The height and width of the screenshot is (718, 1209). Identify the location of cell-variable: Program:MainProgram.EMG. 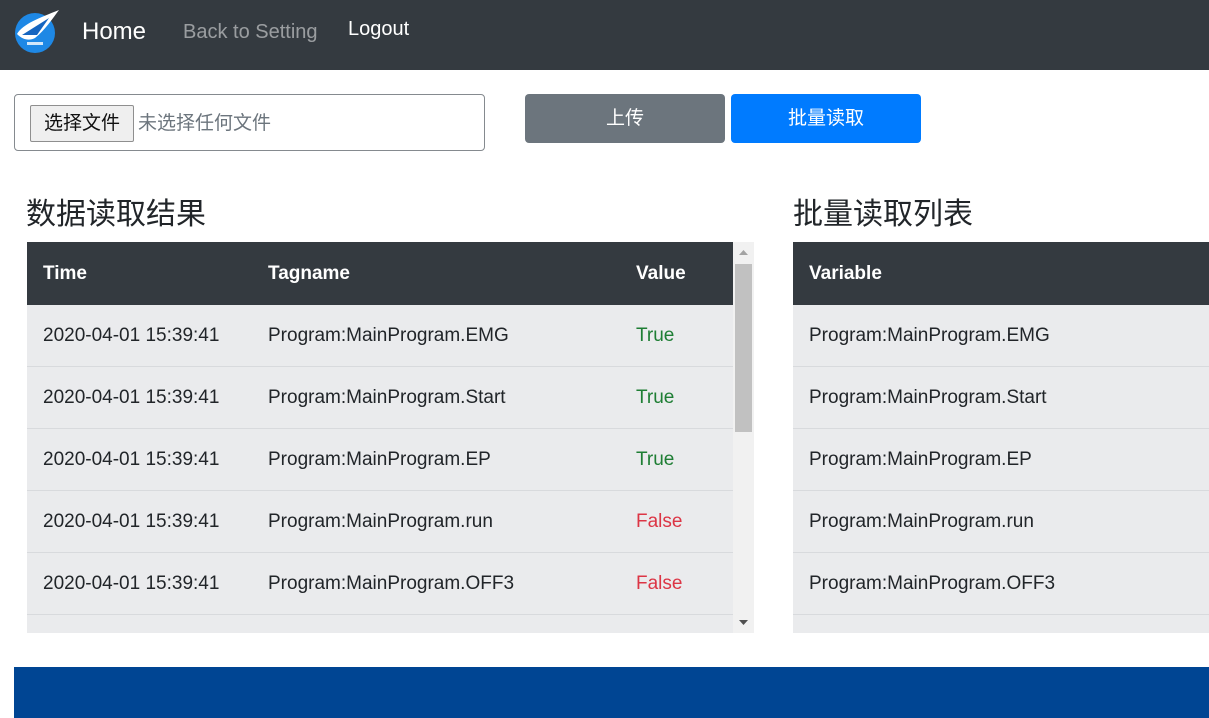
(929, 335).